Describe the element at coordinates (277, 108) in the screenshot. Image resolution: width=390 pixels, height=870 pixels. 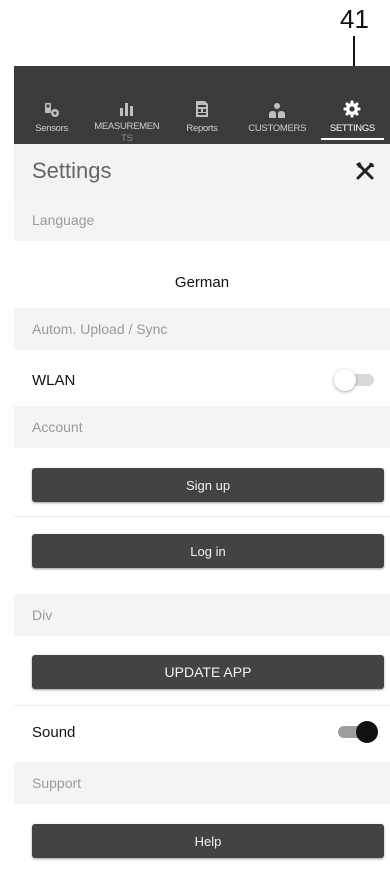
I see `customers-icon` at that location.